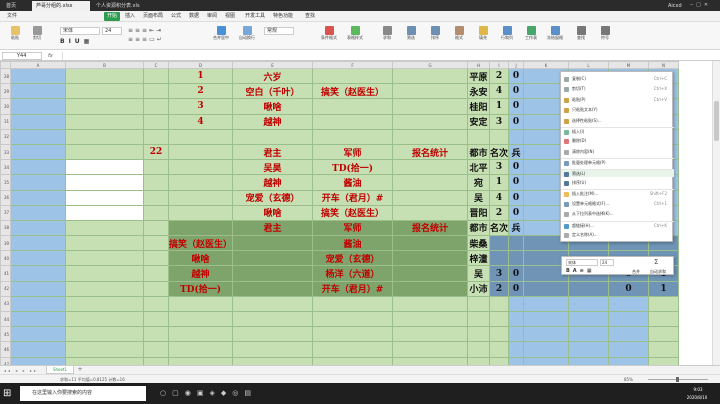  Describe the element at coordinates (83, 393) in the screenshot. I see `taskbar-search-input: 在这里输入你要搜索的内容` at that location.